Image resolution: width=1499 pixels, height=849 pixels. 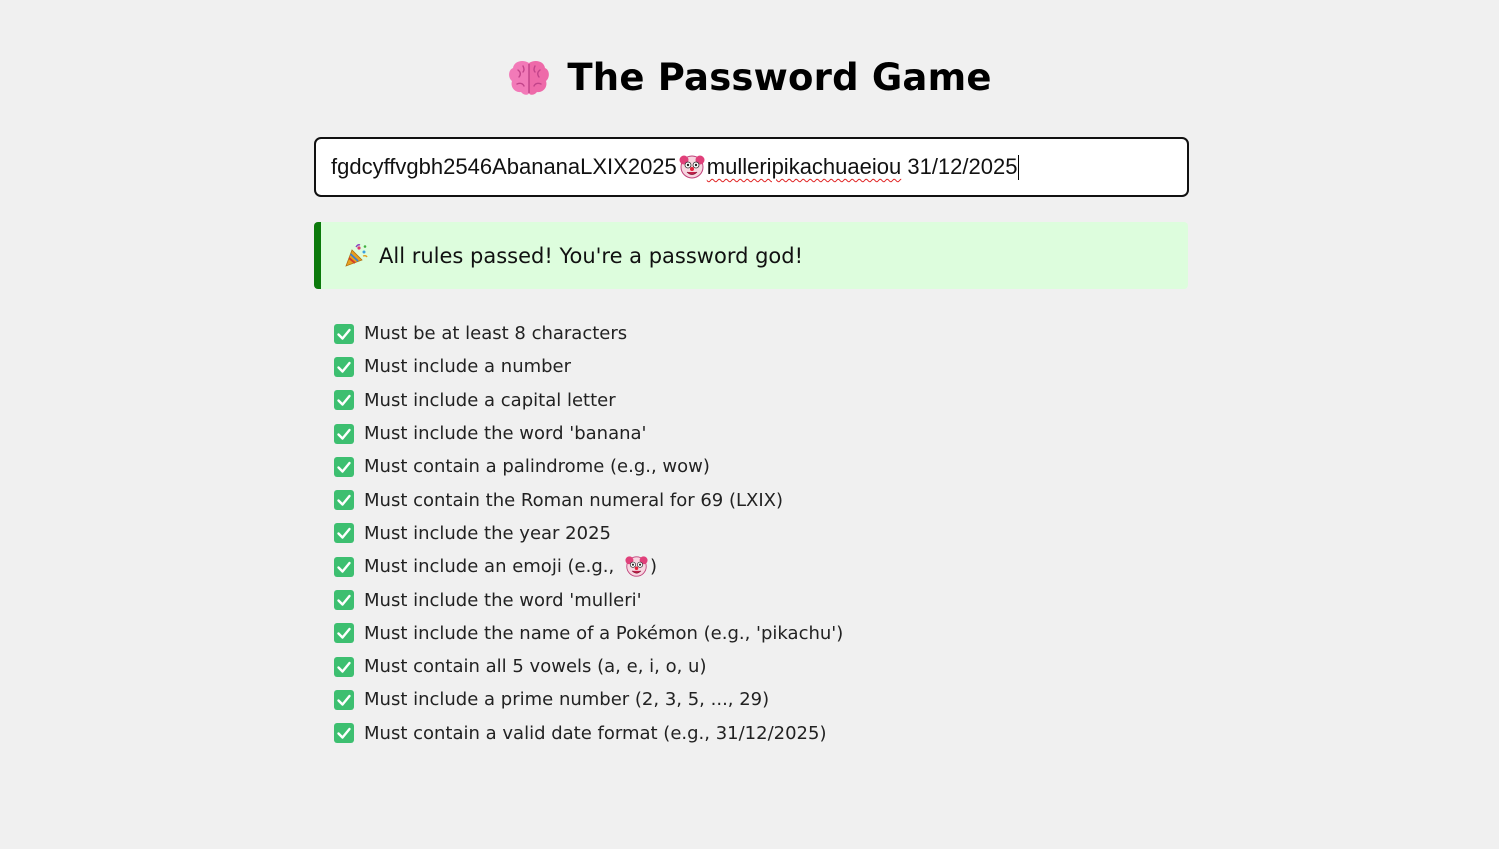 What do you see at coordinates (356, 256) in the screenshot?
I see `party-popper-icon` at bounding box center [356, 256].